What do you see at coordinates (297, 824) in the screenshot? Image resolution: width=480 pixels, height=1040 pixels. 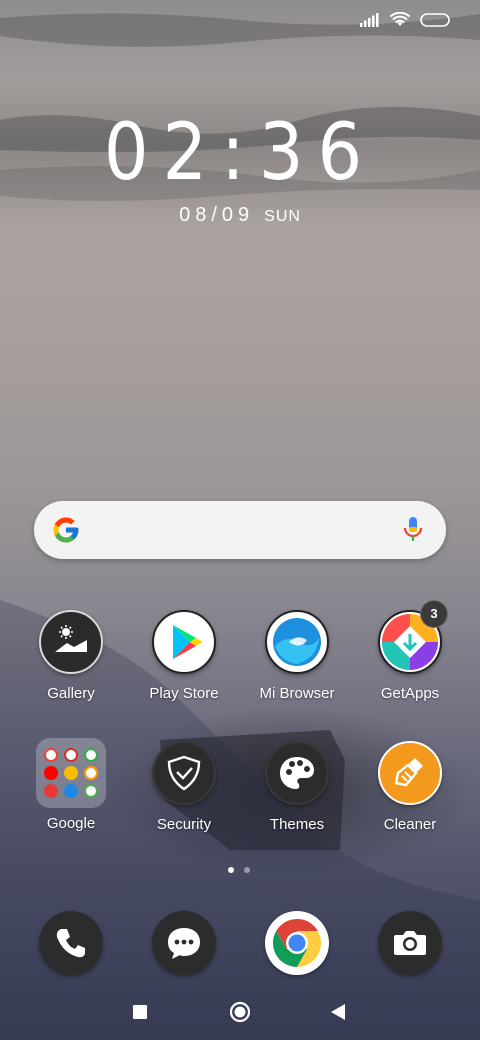 I see `app-label-themes: Themes` at bounding box center [297, 824].